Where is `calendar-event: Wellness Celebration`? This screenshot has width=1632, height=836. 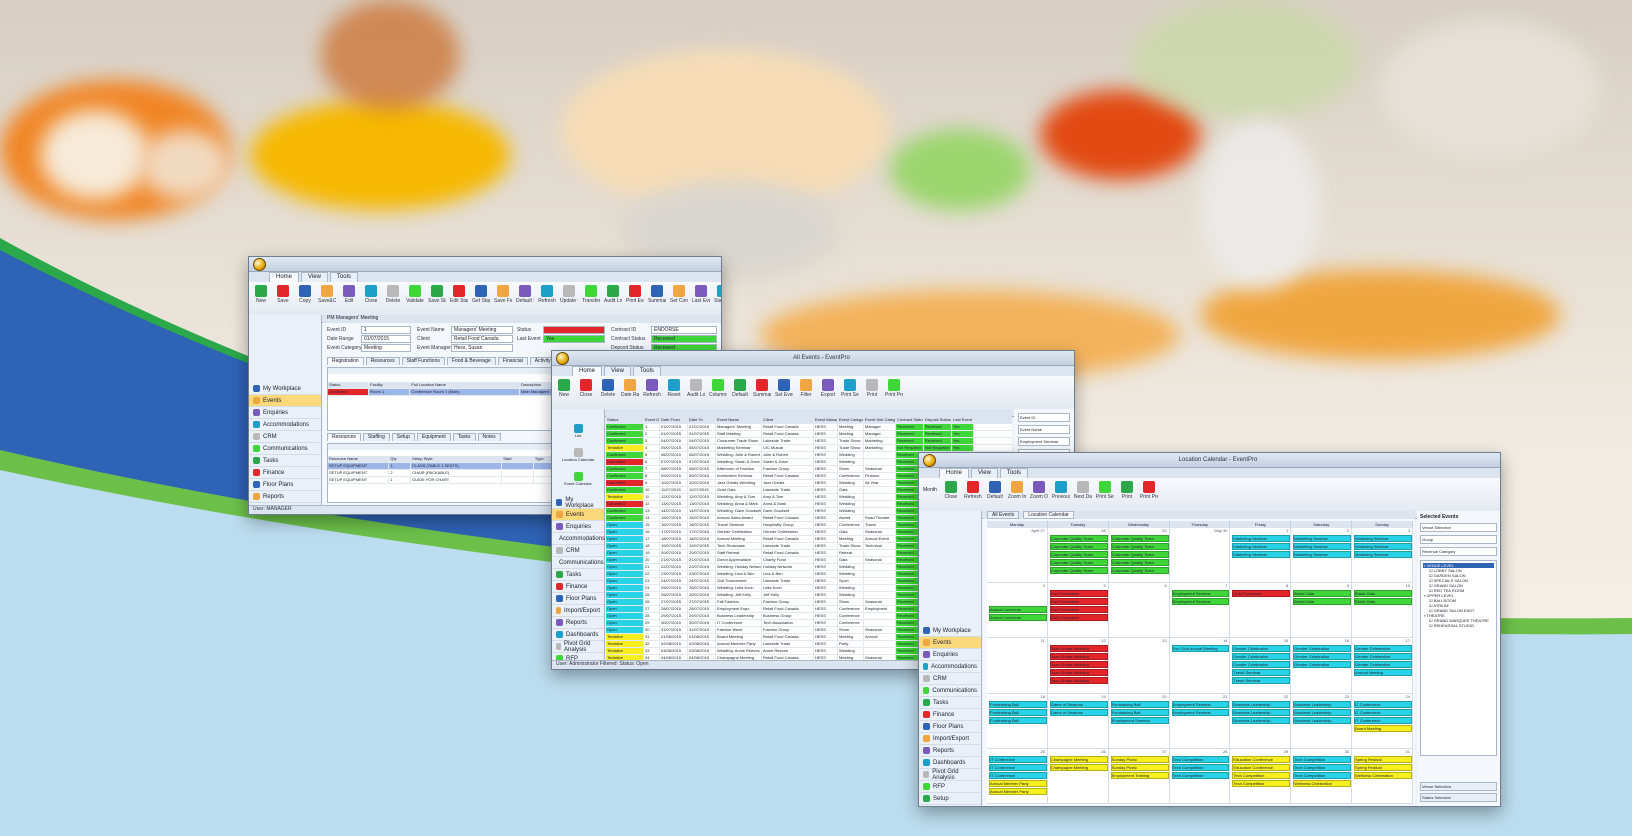
calendar-event: Wellness Celebration is located at coordinates (1383, 775).